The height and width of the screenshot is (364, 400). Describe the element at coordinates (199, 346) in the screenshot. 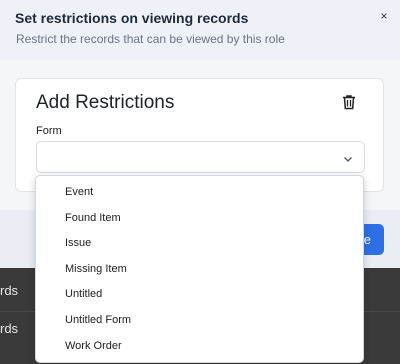

I see `dropdown-option-work-order: Work Order` at that location.